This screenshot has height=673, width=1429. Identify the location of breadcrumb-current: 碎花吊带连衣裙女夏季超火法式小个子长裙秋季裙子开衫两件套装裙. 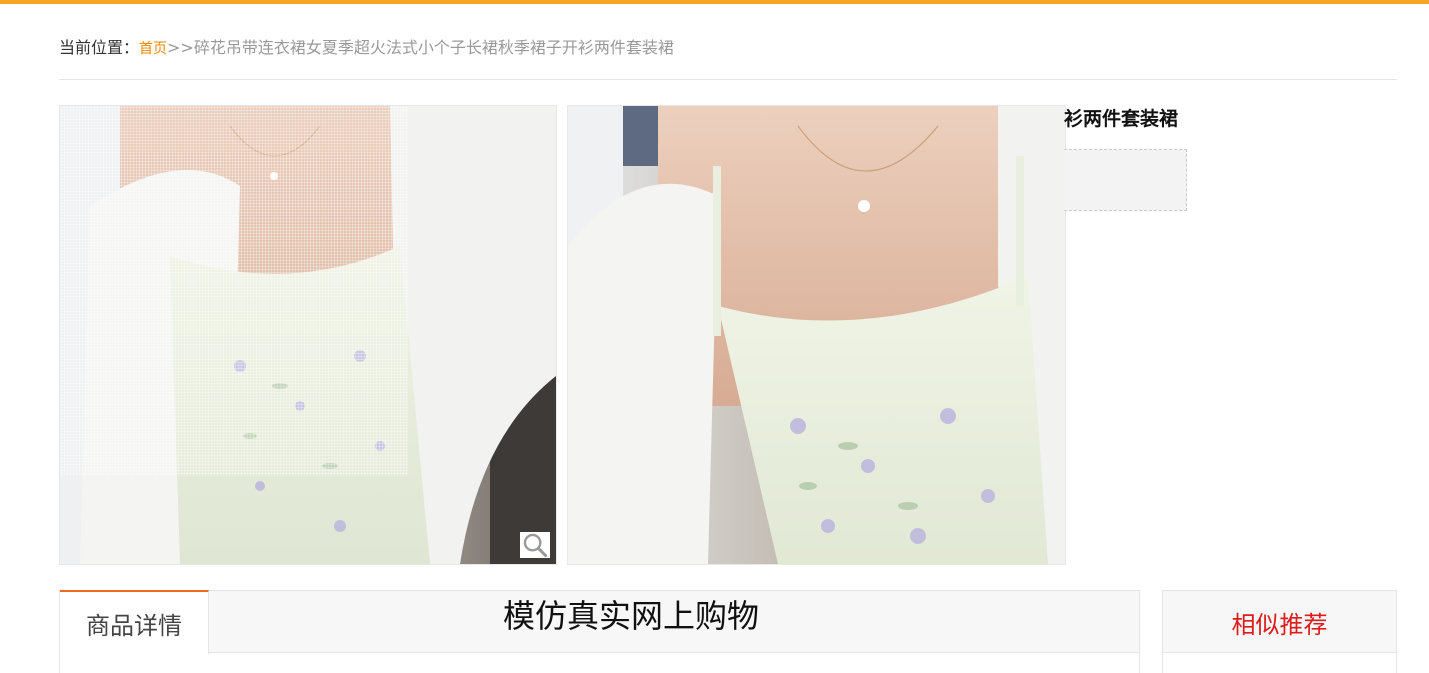
(433, 47).